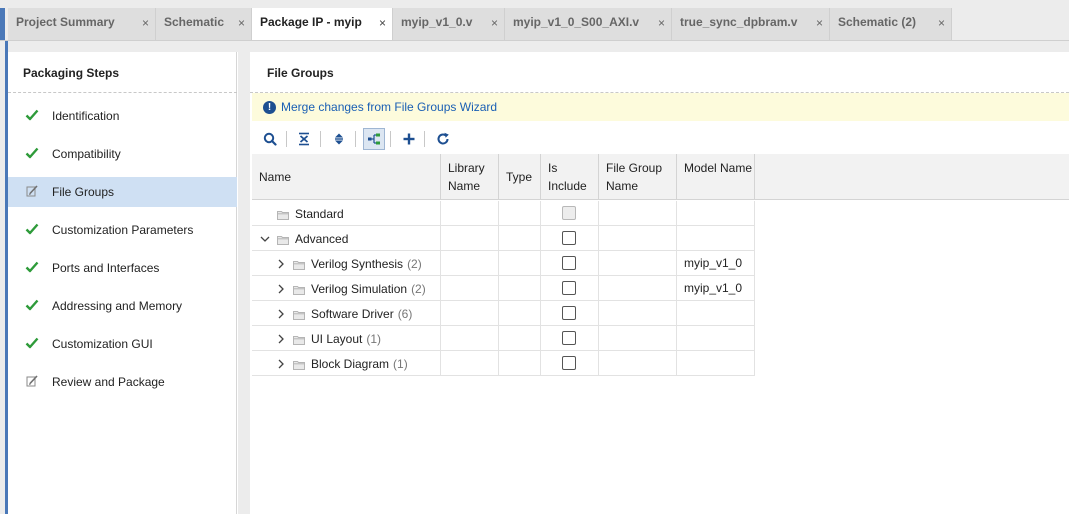 Image resolution: width=1069 pixels, height=514 pixels. I want to click on packaging-step: Customization Parameters, so click(122, 230).